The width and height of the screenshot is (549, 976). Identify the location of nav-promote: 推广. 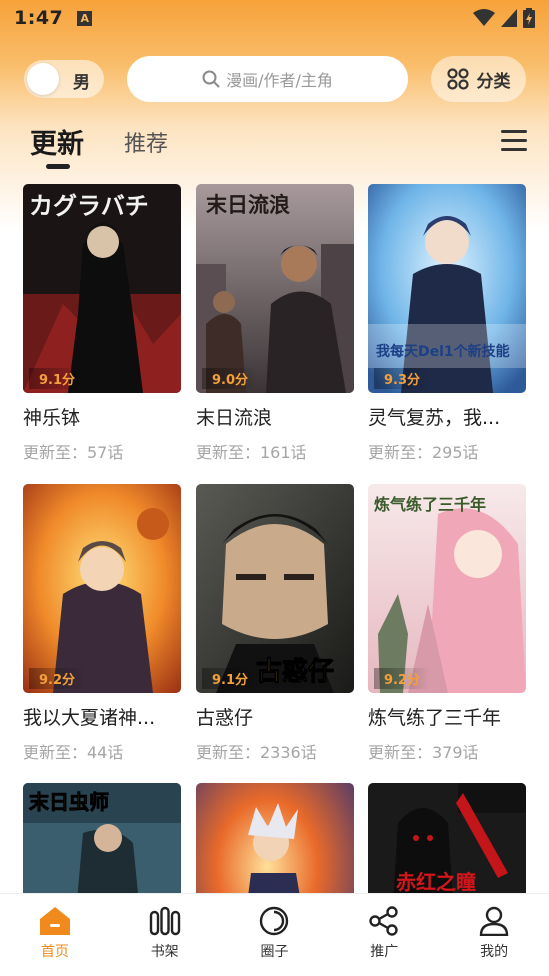
(384, 935).